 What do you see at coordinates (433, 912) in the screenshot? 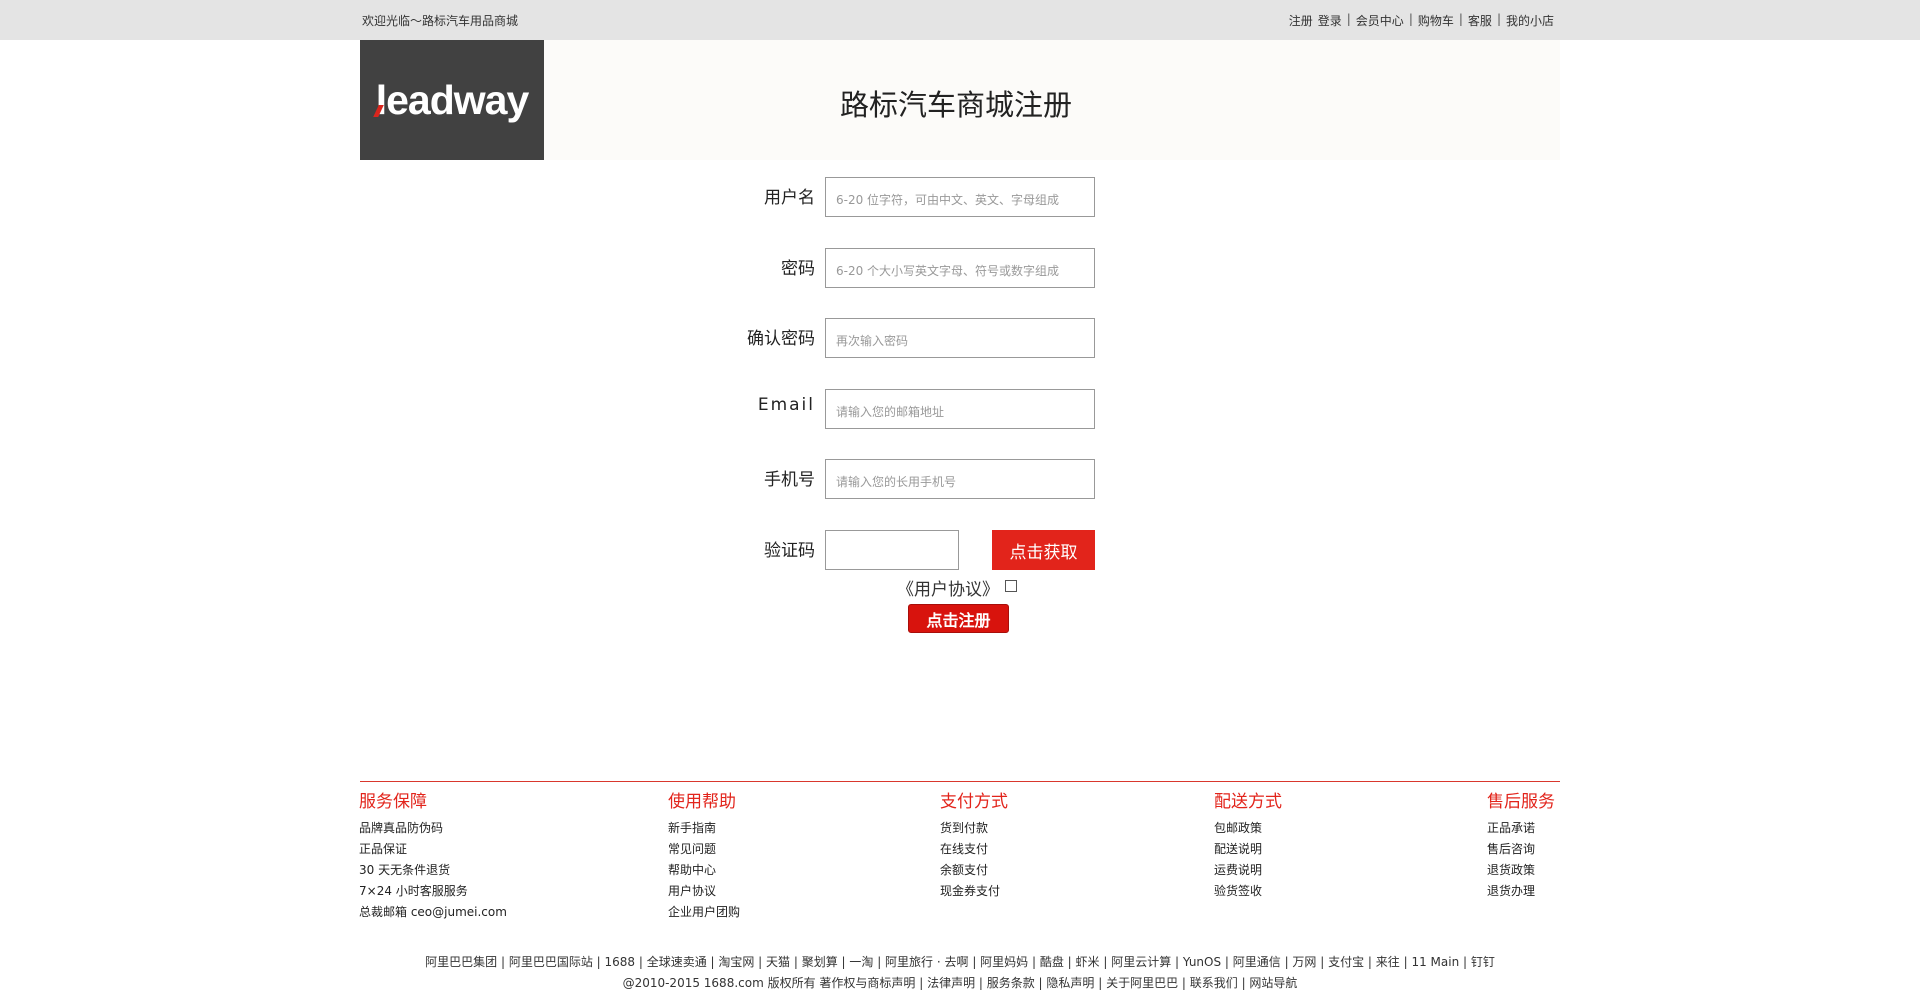
I see `footer-link: 总裁邮箱 ceo@jumei.com` at bounding box center [433, 912].